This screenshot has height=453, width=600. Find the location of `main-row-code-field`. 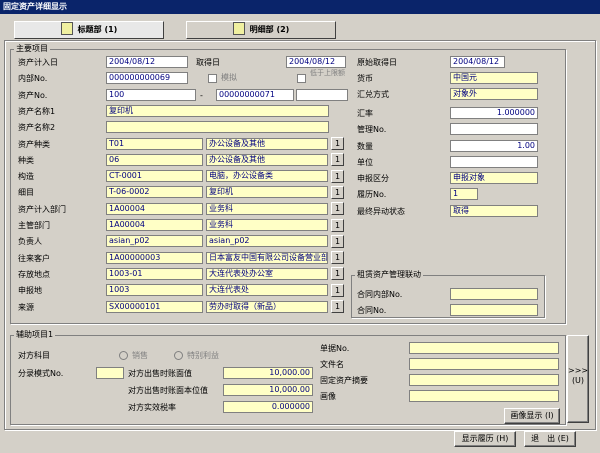

main-row-code-field is located at coordinates (217, 127).